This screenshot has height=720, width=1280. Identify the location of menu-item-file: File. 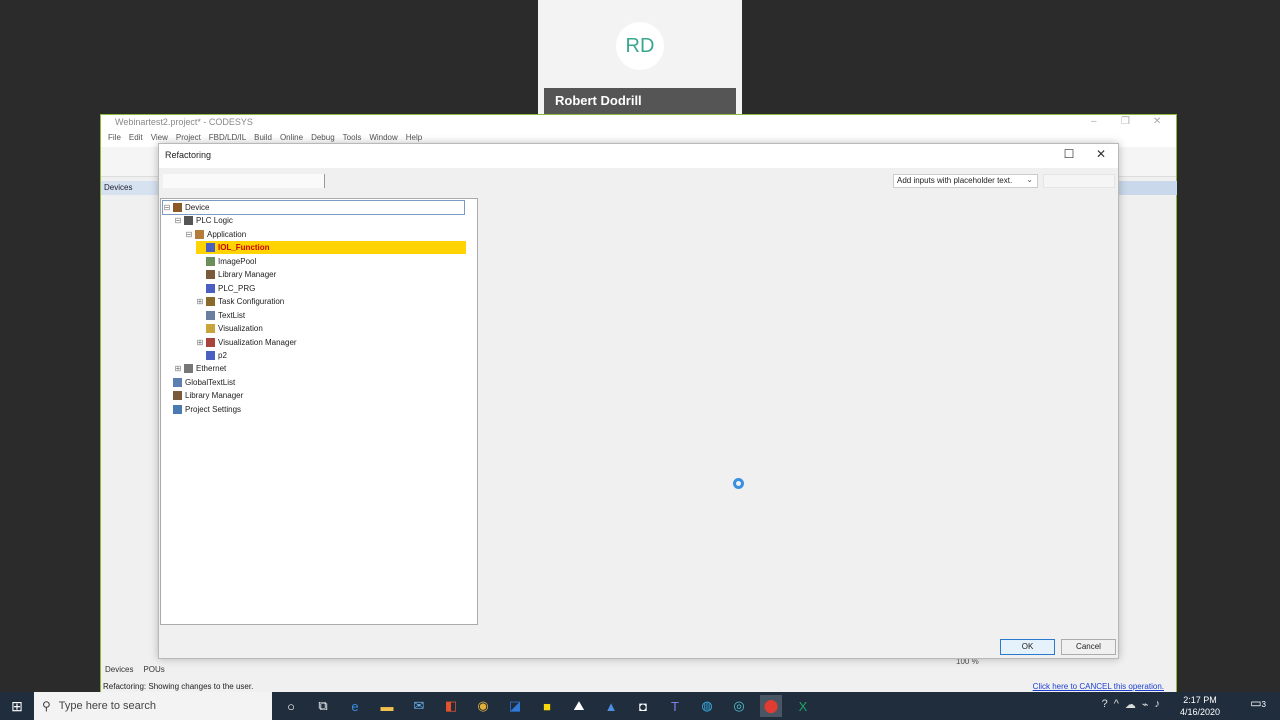
(114, 139).